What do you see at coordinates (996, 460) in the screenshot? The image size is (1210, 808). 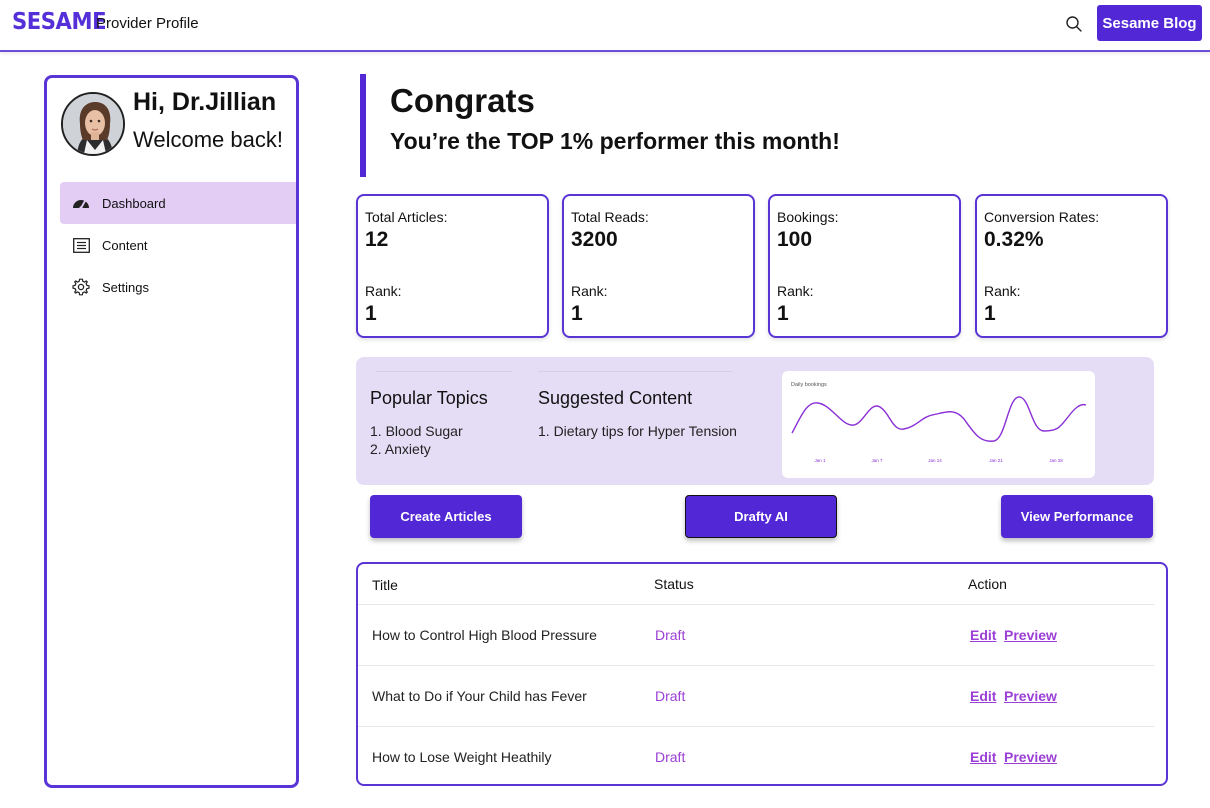 I see `x-tick-label: Jan 21` at bounding box center [996, 460].